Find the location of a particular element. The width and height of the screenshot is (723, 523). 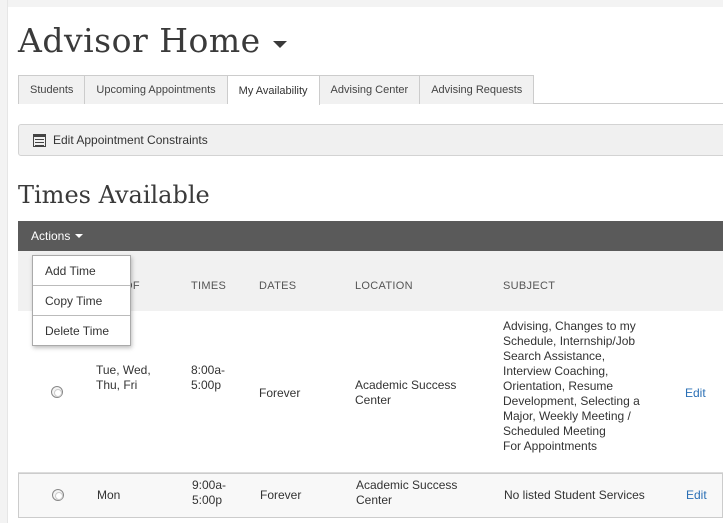

actions-dropdown-toggle: Actions is located at coordinates (57, 236).